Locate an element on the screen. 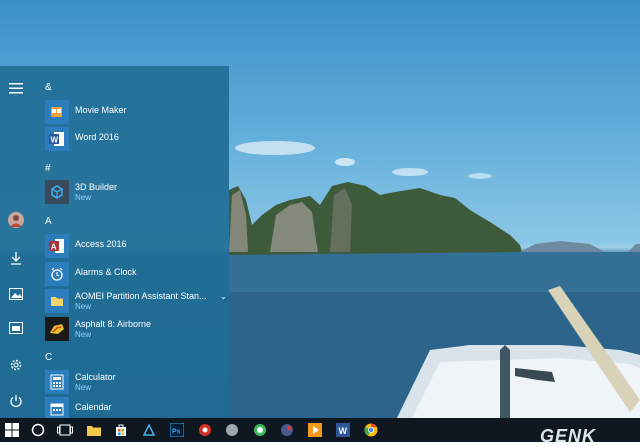 The height and width of the screenshot is (447, 640). settings-gear-icon is located at coordinates (16, 365).